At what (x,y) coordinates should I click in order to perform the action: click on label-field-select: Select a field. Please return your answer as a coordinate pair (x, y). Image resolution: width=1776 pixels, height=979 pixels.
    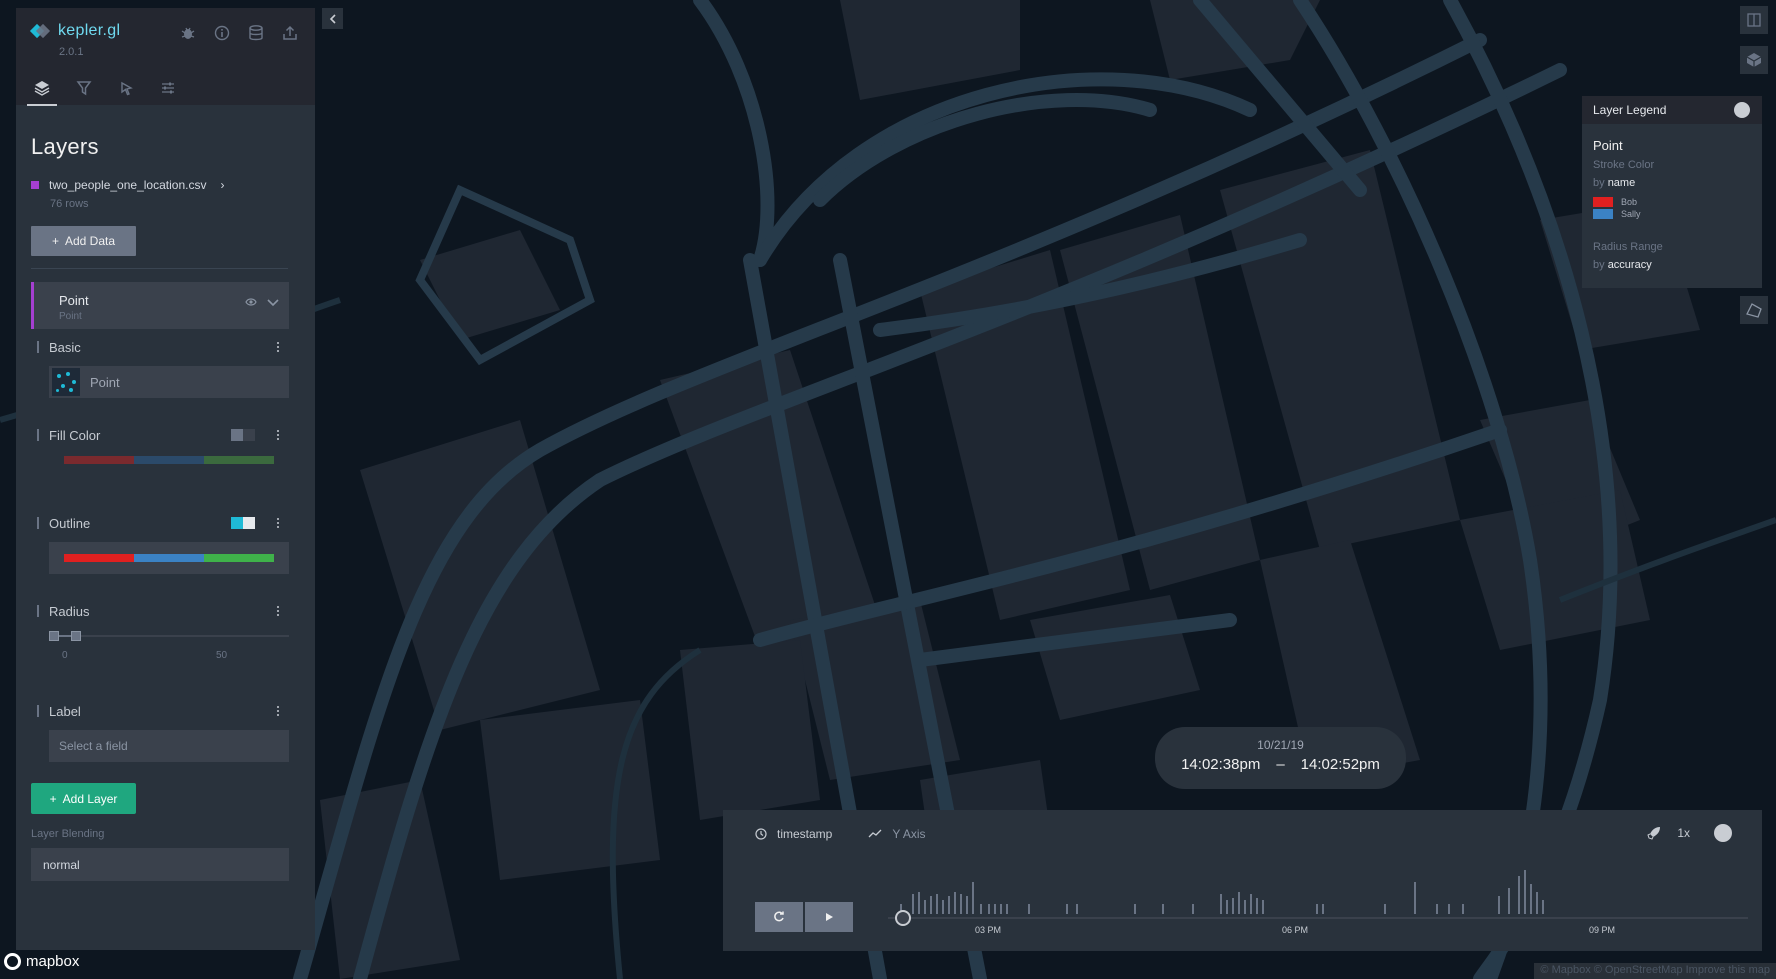
    Looking at the image, I should click on (169, 746).